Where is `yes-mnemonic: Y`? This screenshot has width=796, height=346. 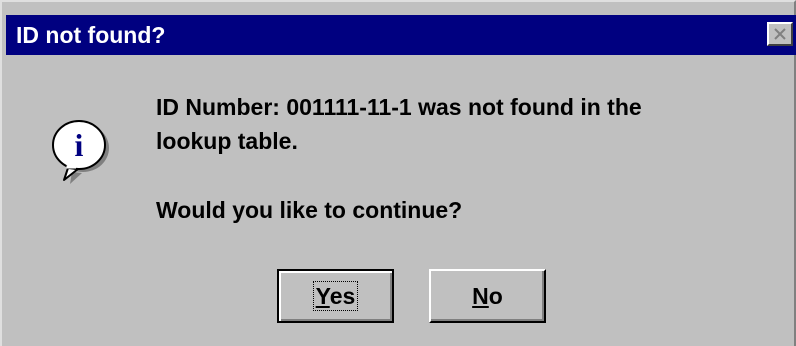 yes-mnemonic: Y is located at coordinates (322, 296).